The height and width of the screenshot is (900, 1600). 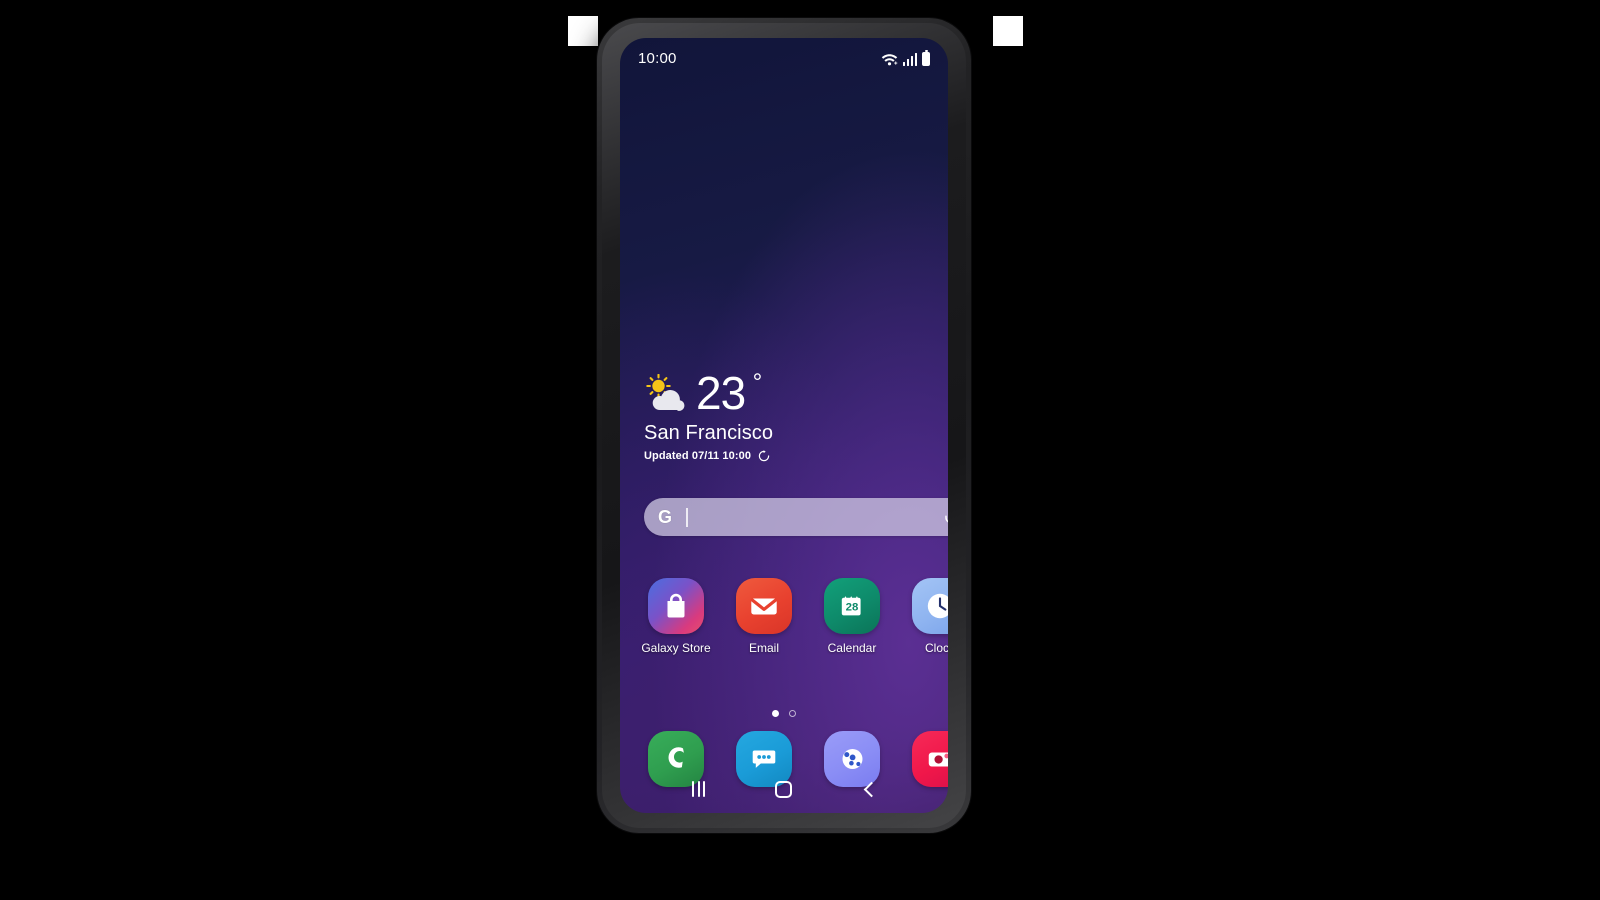 I want to click on app-grid: Galaxy Store Email 28 Calendar Cloc, so click(x=790, y=617).